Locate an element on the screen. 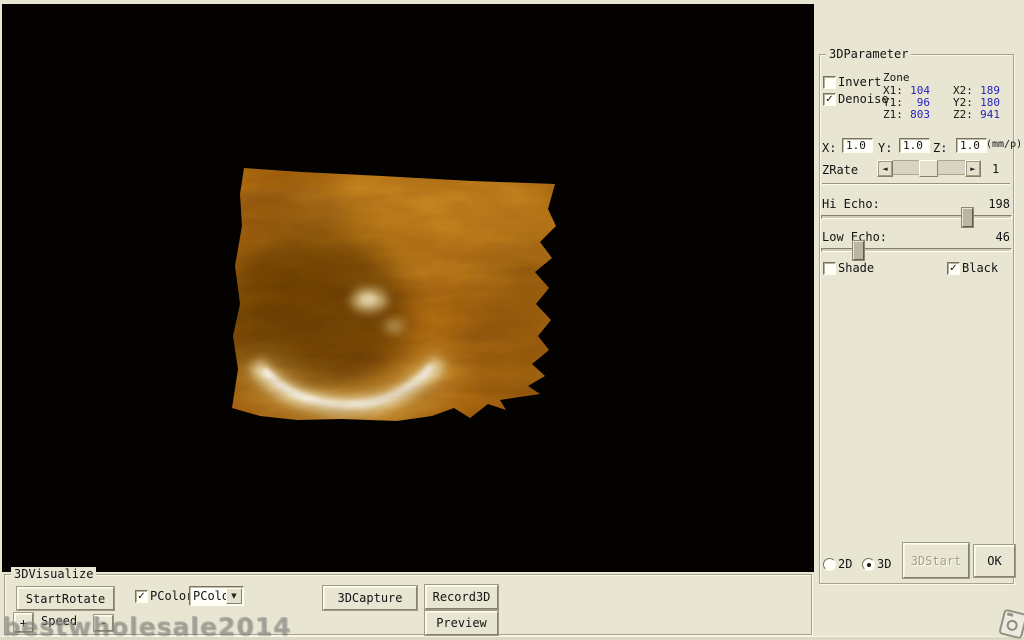 The width and height of the screenshot is (1024, 640). chevron-down-icon: ▼ is located at coordinates (234, 596).